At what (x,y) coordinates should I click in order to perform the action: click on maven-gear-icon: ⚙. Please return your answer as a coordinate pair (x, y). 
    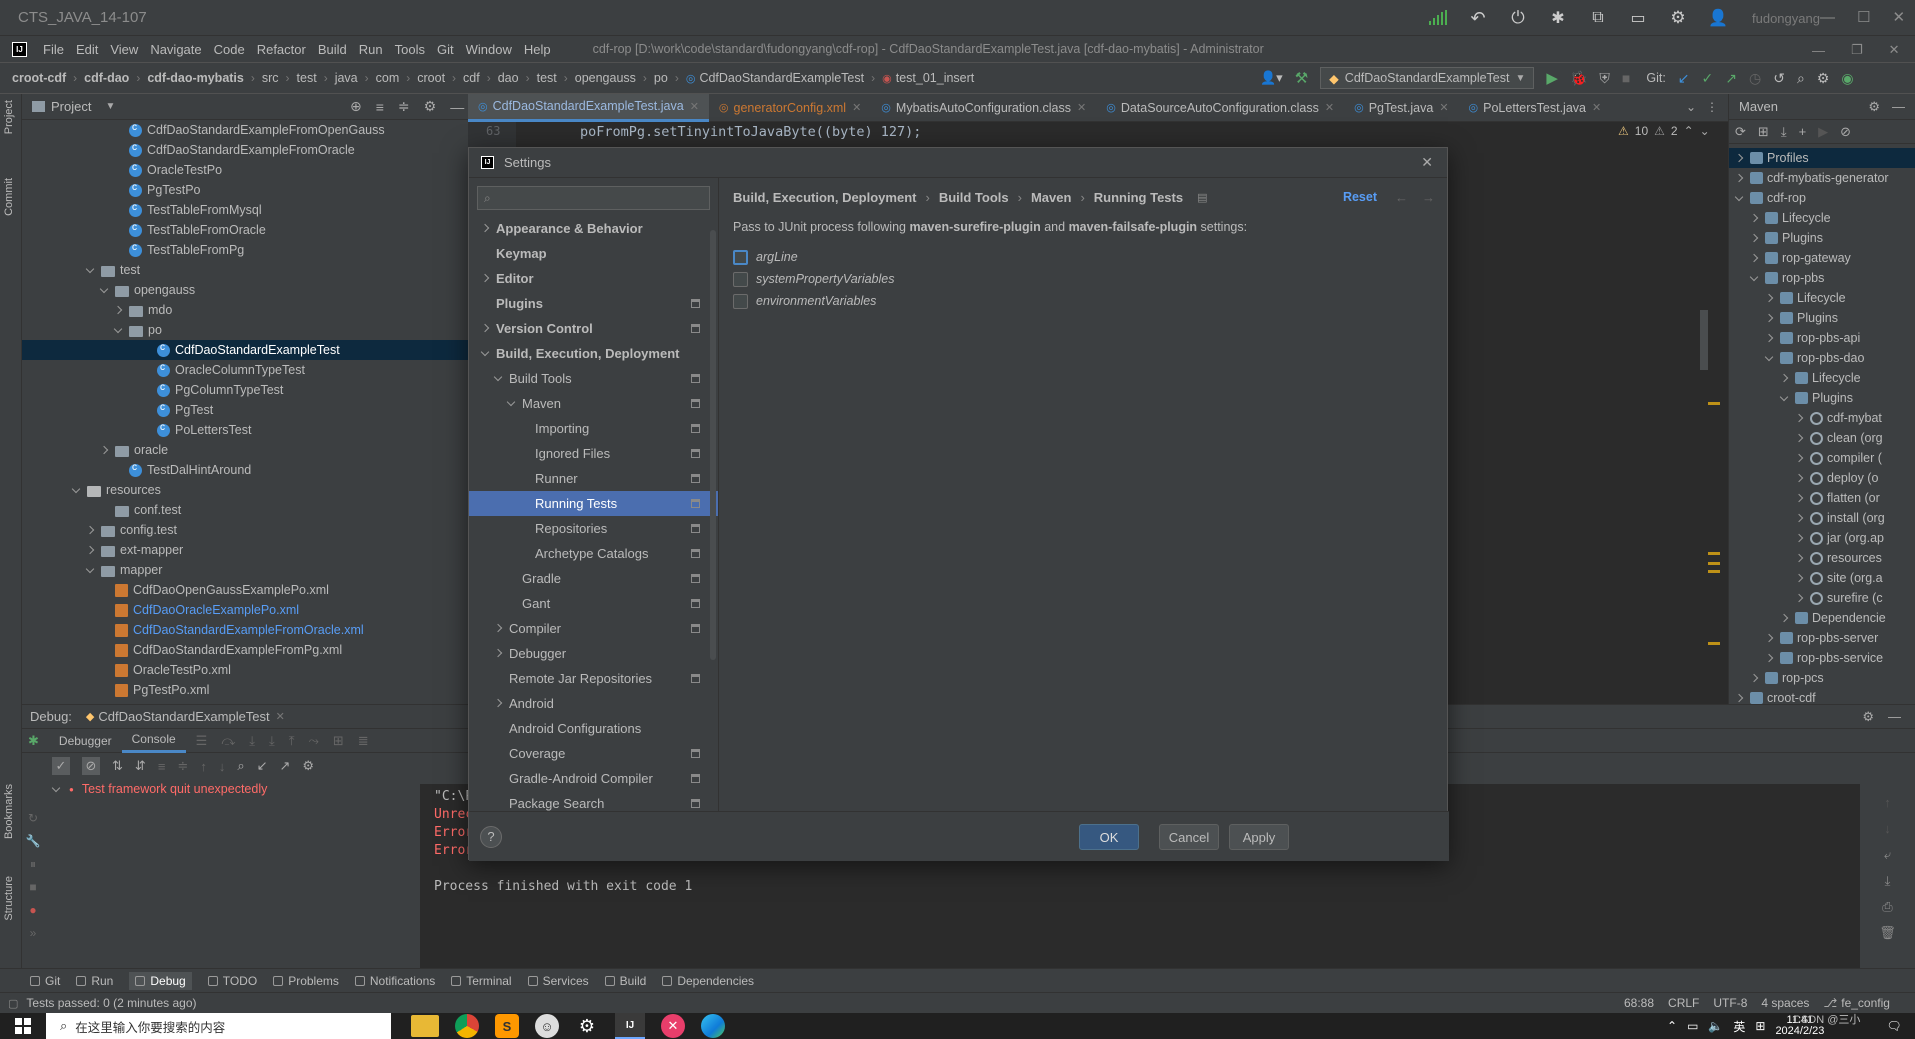
    Looking at the image, I should click on (1874, 107).